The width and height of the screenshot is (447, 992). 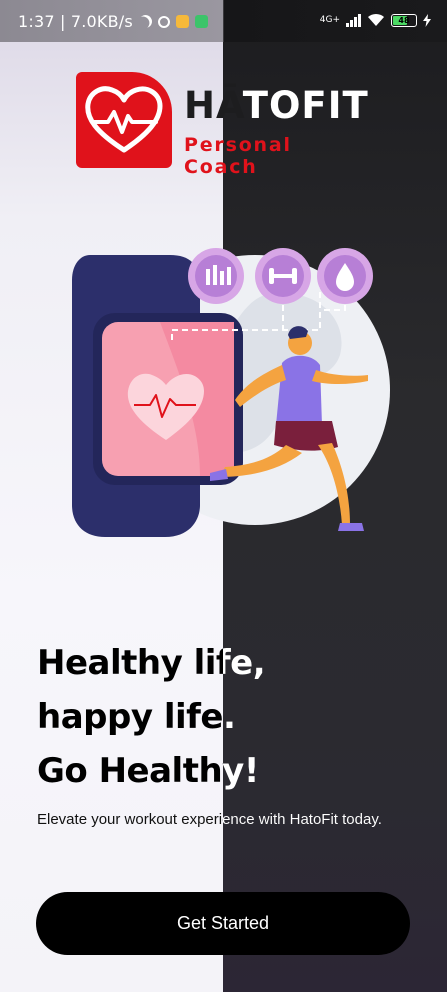 I want to click on headline-line-2: happy life., so click(x=227, y=717).